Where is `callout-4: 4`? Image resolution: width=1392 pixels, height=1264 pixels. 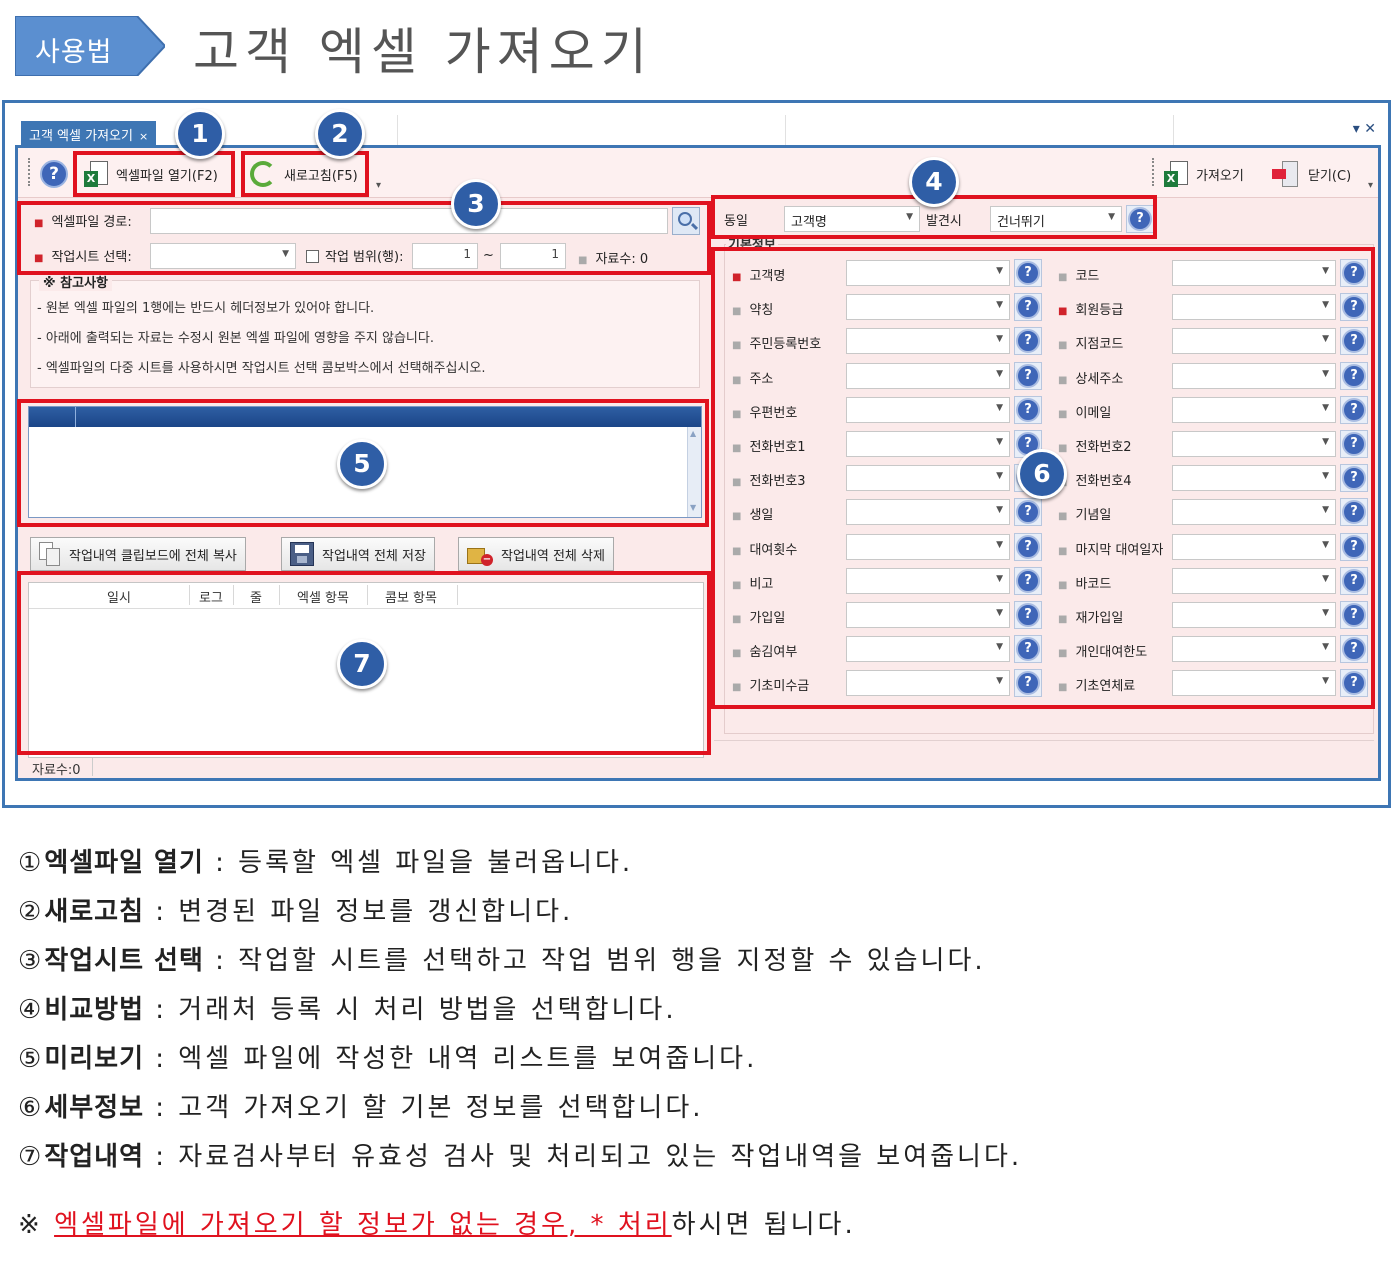 callout-4: 4 is located at coordinates (934, 182).